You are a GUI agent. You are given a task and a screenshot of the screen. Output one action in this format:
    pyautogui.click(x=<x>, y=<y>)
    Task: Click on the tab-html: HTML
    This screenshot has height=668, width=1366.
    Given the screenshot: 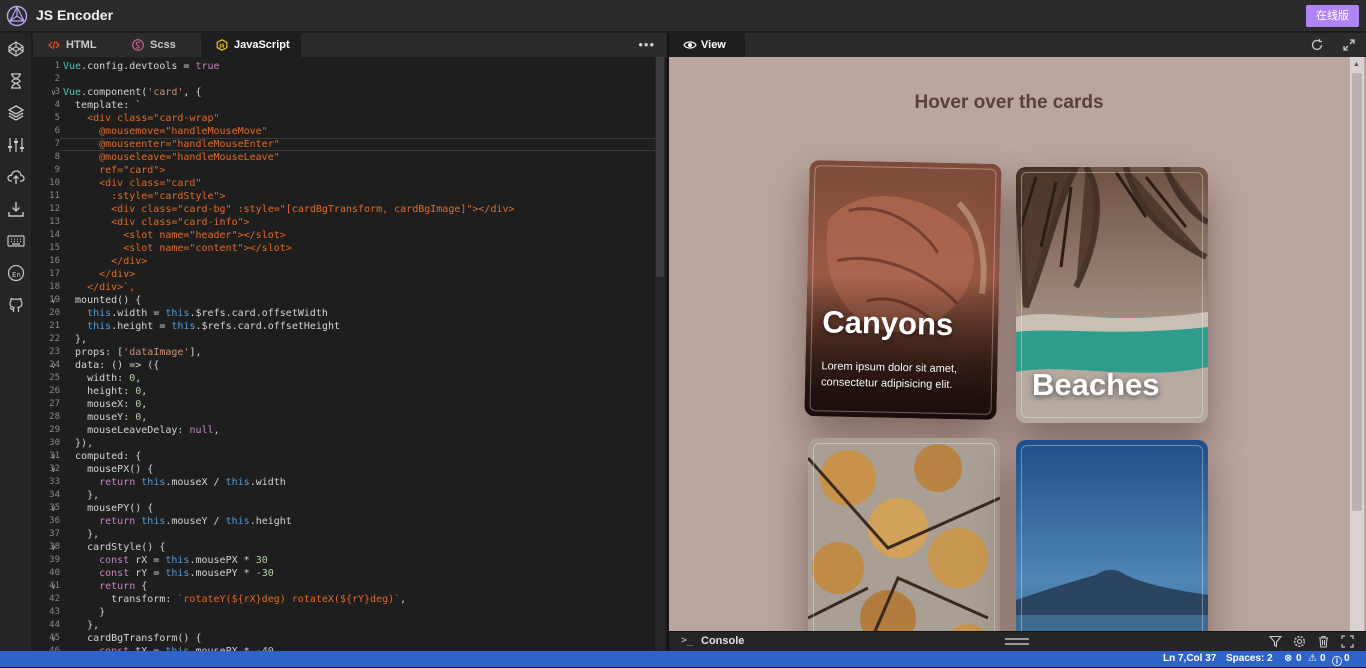 What is the action you would take?
    pyautogui.click(x=75, y=45)
    